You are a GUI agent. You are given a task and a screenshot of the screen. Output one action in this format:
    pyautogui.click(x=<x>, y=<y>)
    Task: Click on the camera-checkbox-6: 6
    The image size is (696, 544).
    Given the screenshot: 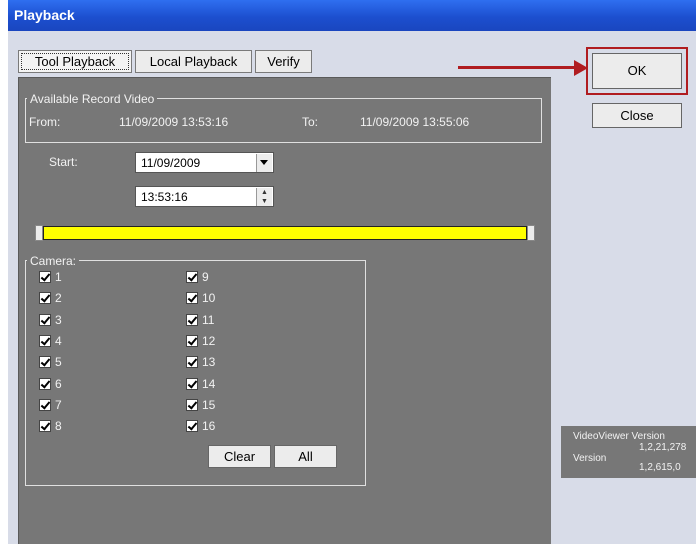 What is the action you would take?
    pyautogui.click(x=50, y=384)
    